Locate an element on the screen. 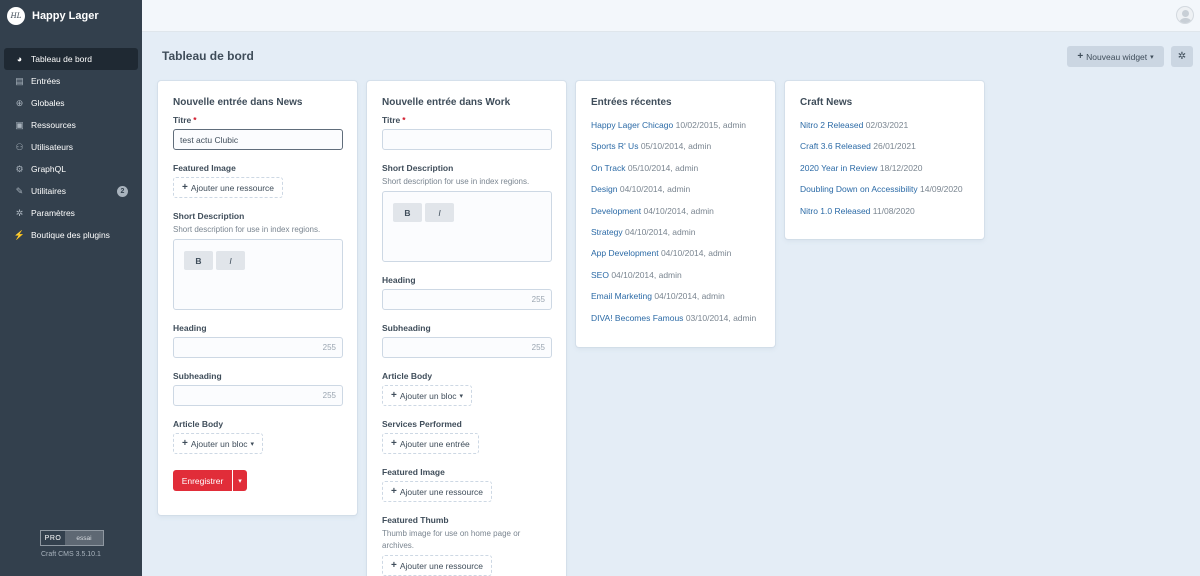 The image size is (1200, 576). heading-field: Heading 255 is located at coordinates (467, 292).